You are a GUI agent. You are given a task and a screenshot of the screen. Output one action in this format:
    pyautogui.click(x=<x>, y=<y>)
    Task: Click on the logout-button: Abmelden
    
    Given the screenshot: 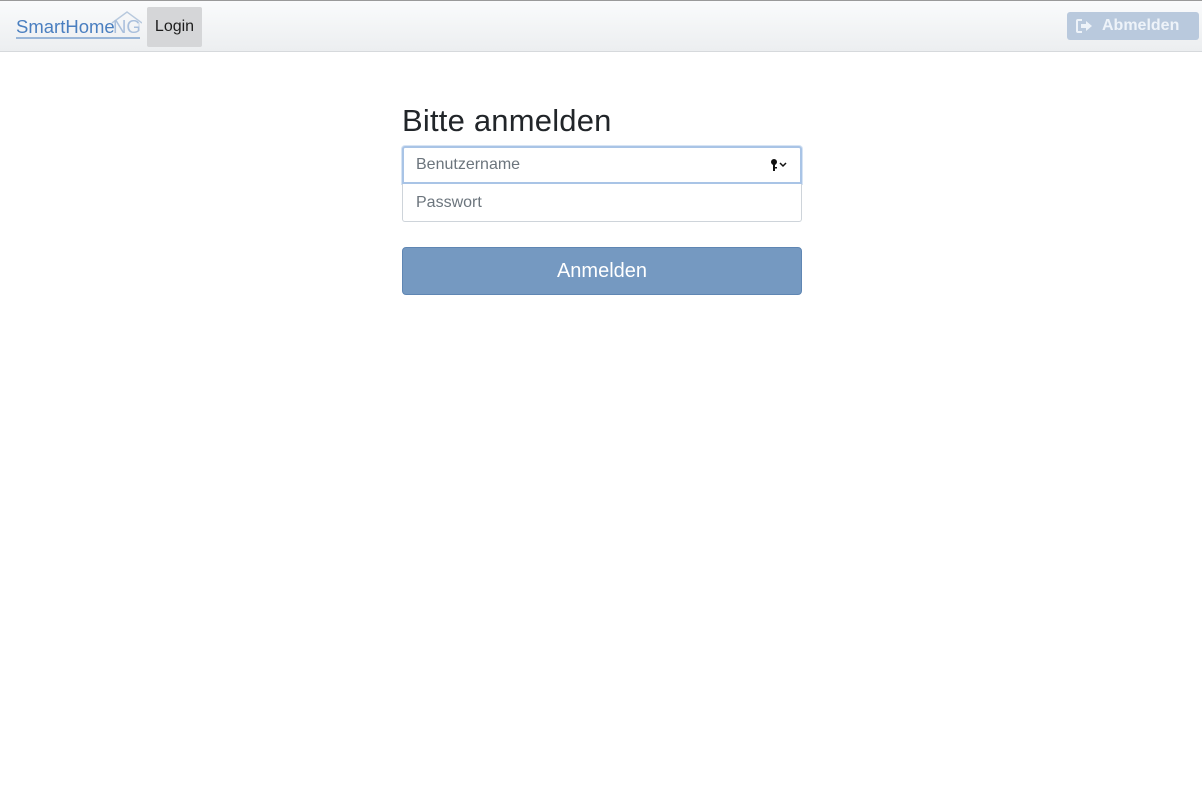 What is the action you would take?
    pyautogui.click(x=1133, y=26)
    